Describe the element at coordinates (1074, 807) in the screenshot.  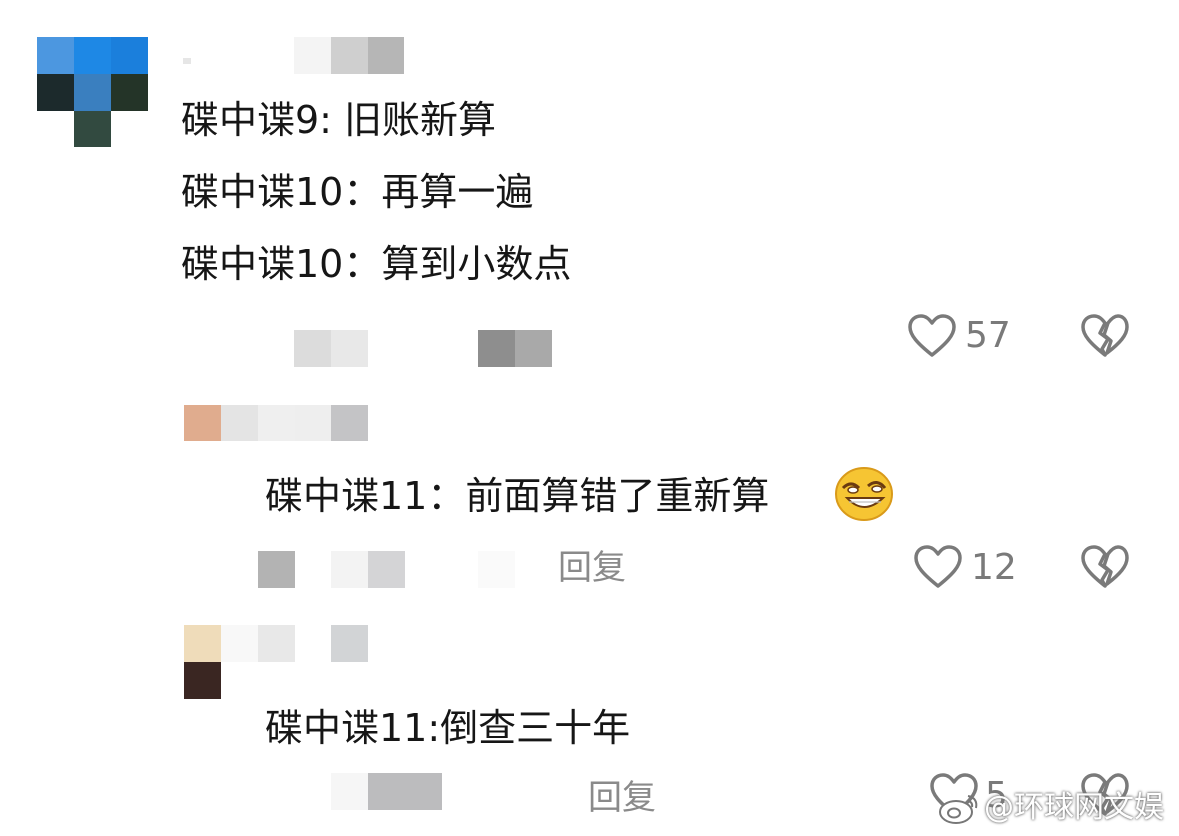
I see `watermark-text: @环球网文娱` at that location.